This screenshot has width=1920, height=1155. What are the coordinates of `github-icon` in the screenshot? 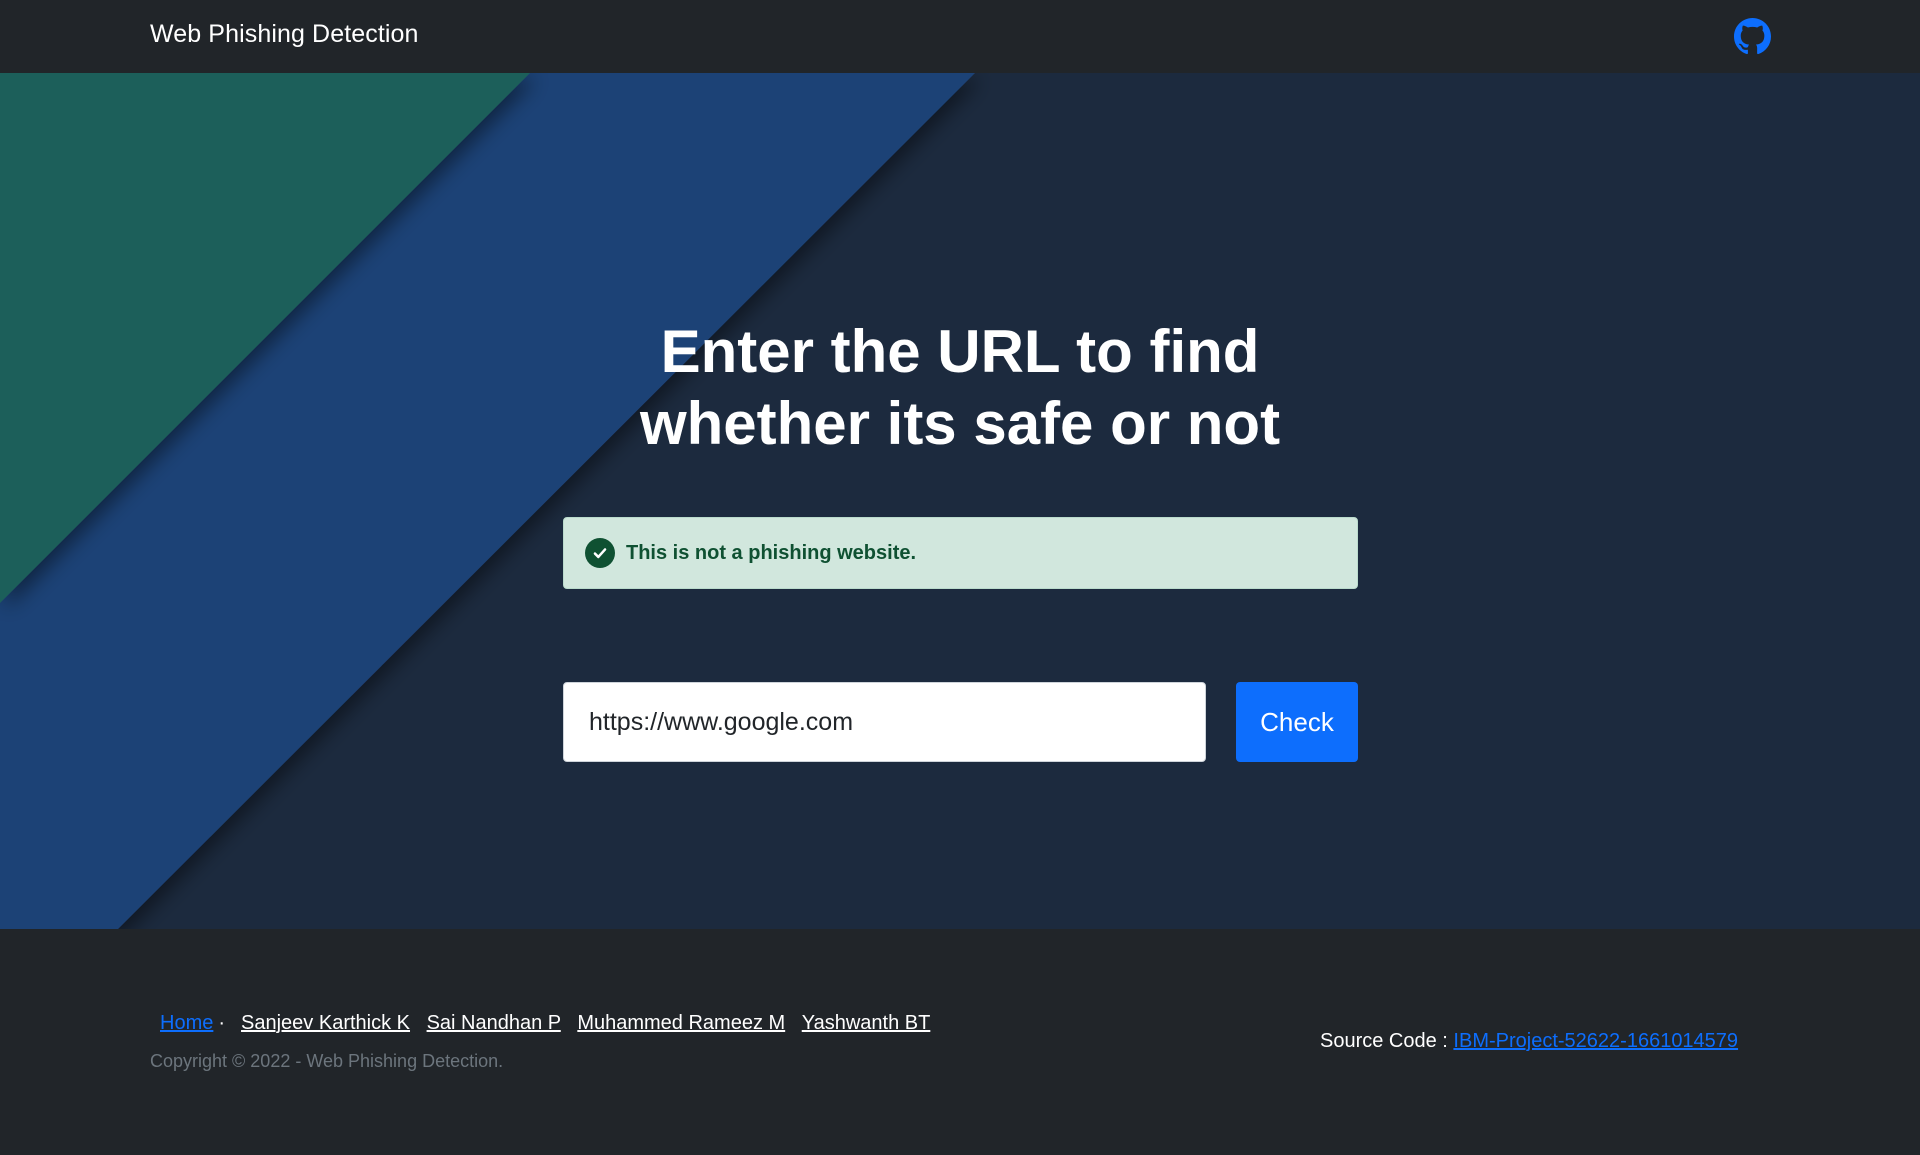 It's located at (1752, 36).